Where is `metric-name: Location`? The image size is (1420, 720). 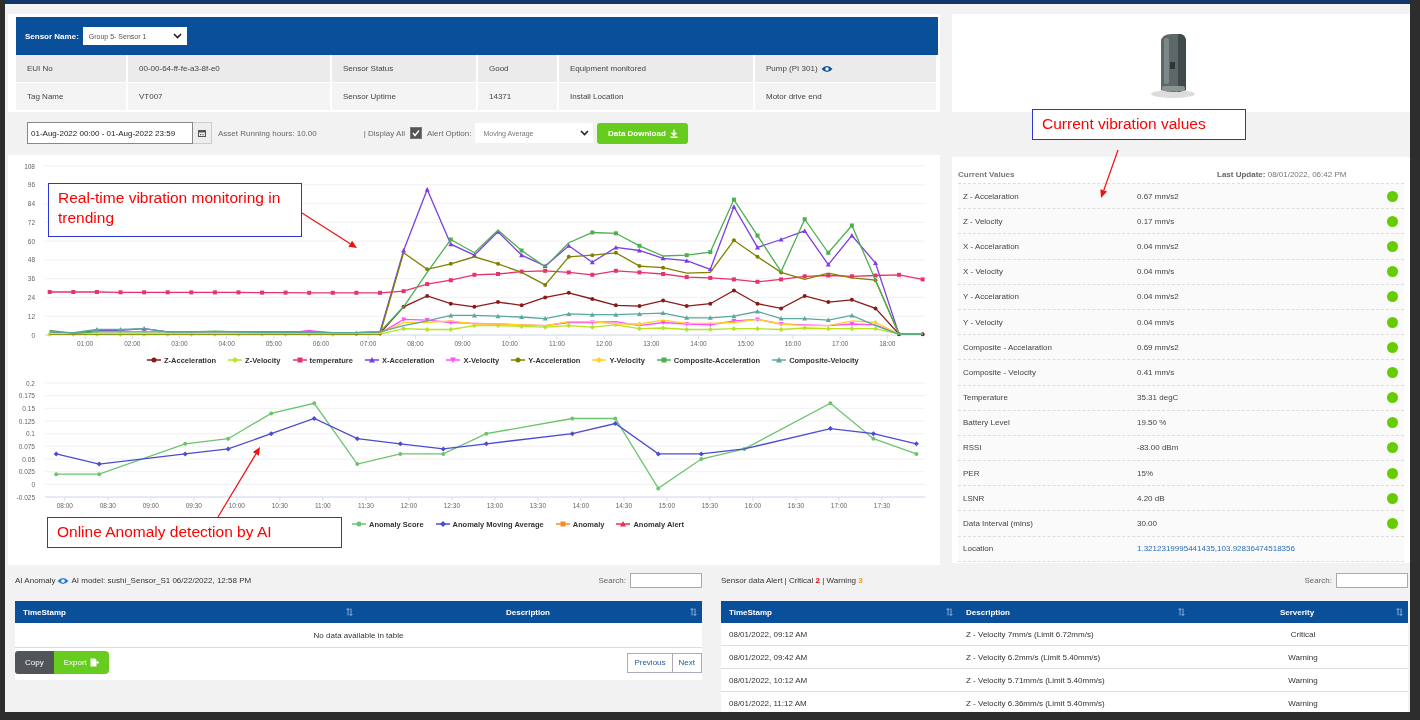
metric-name: Location is located at coordinates (978, 549).